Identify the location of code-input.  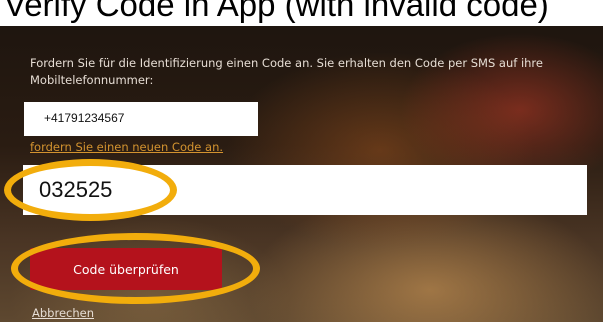
(305, 190).